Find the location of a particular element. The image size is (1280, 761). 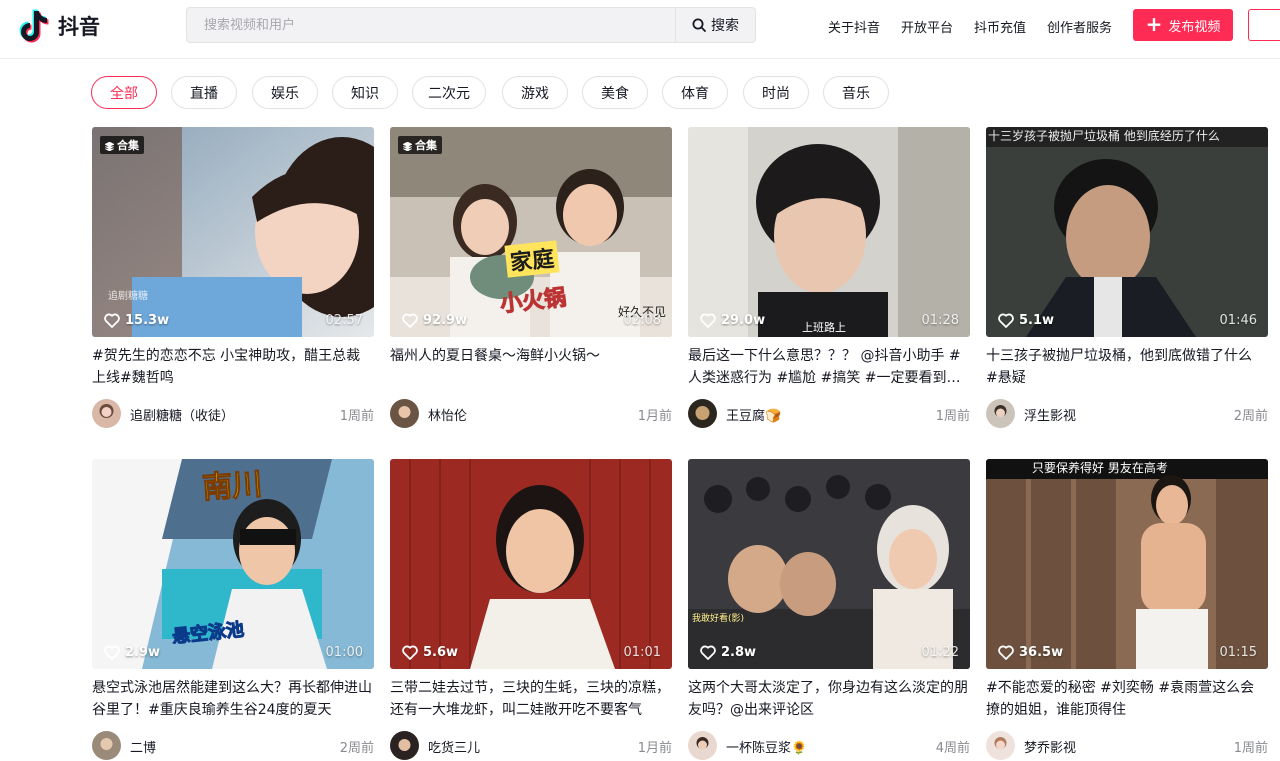

category-chip-food: 美食 is located at coordinates (615, 92).